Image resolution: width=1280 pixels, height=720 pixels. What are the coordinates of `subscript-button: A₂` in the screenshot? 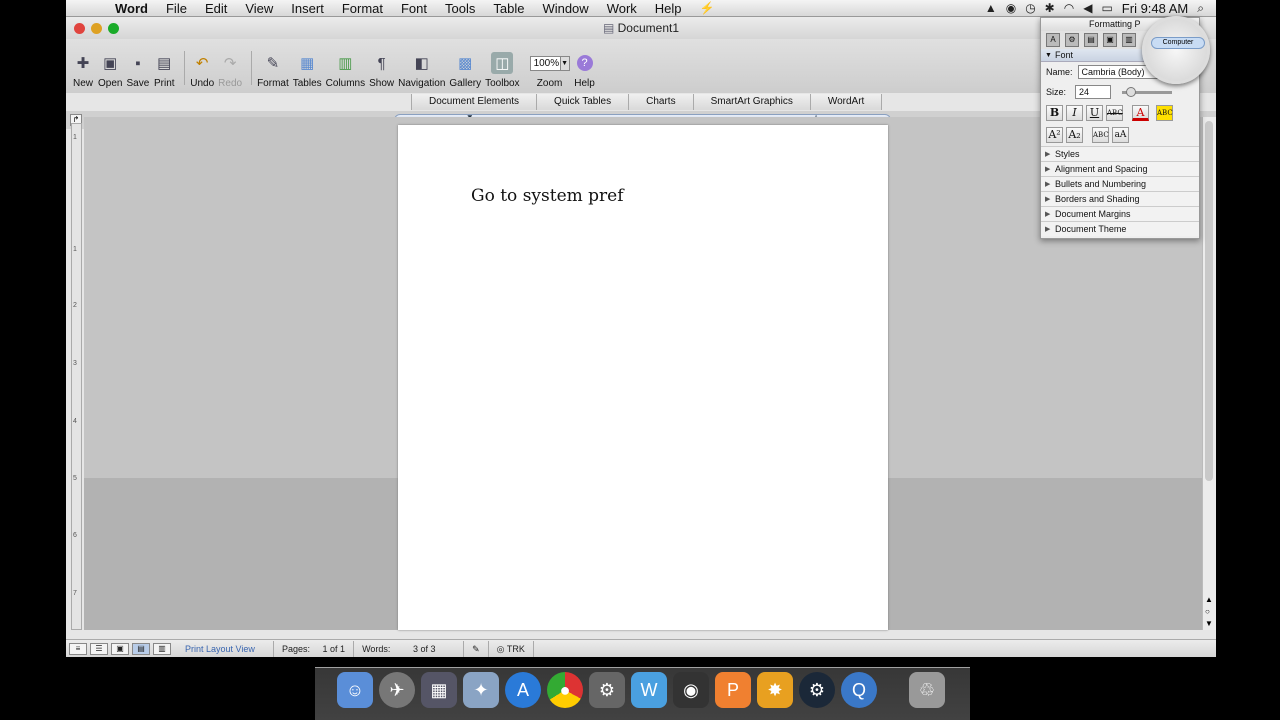 It's located at (1074, 135).